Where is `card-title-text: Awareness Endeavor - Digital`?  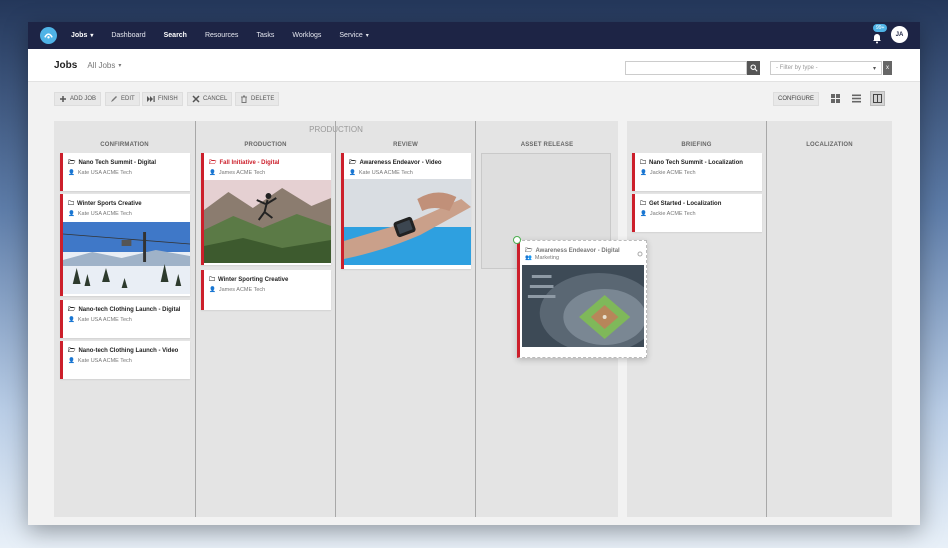
card-title-text: Awareness Endeavor - Digital is located at coordinates (577, 251).